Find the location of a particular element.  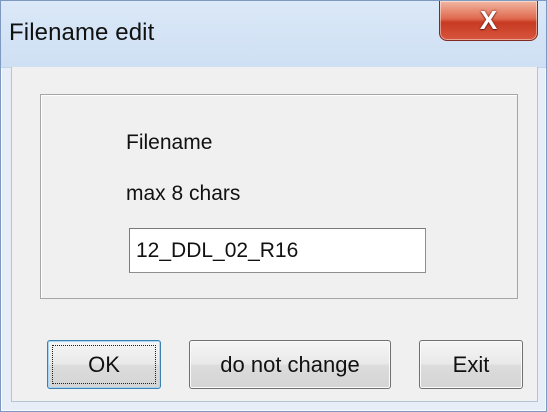

close-icon: X is located at coordinates (488, 20).